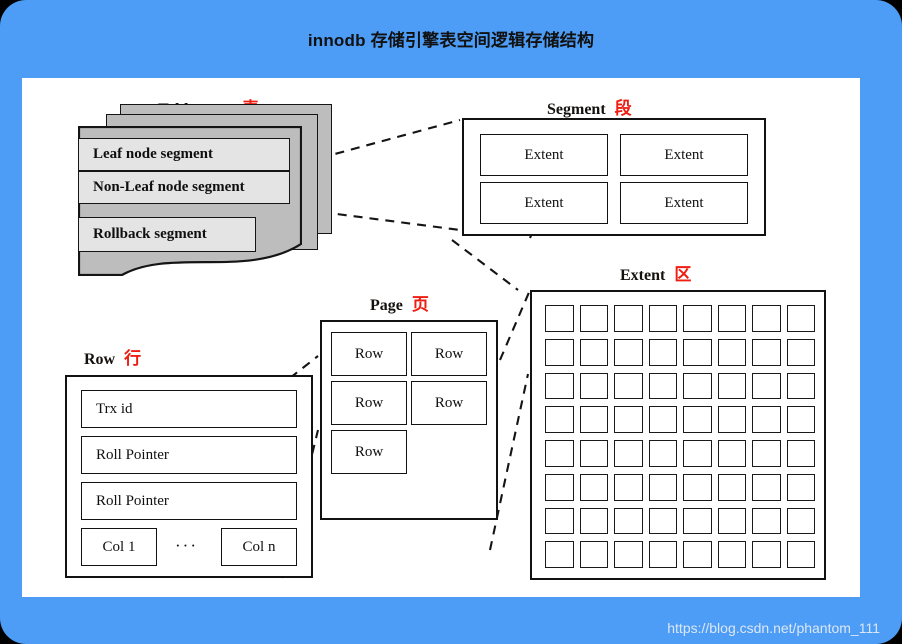  I want to click on row-col-first-label: Col 1, so click(119, 546).